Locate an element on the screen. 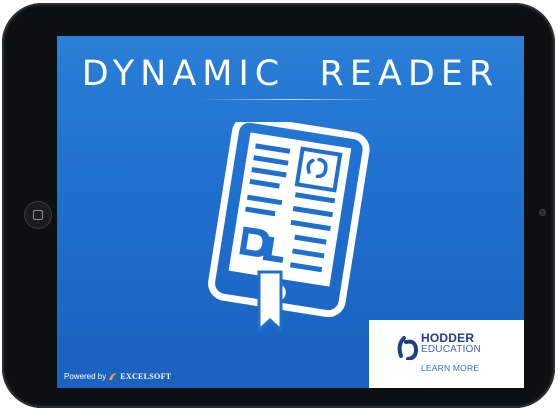 This screenshot has height=412, width=558. title-divider is located at coordinates (291, 99).